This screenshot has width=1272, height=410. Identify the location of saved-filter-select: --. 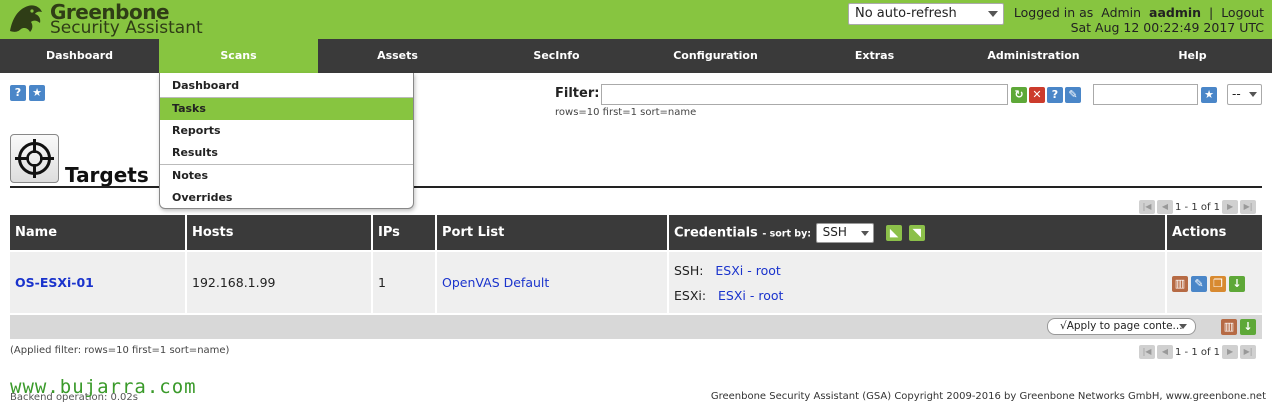
(1244, 94).